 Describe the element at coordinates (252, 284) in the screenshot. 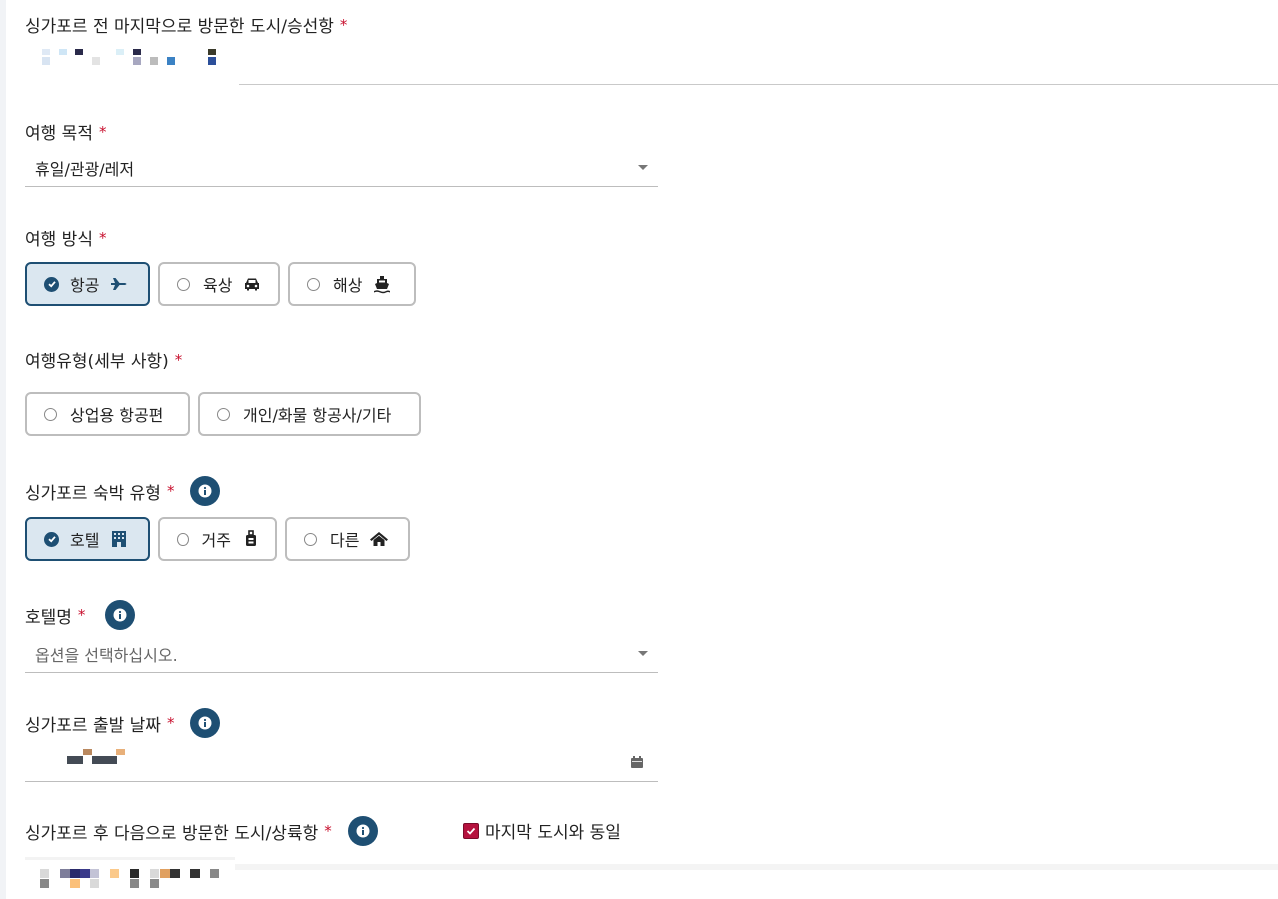

I see `car-icon` at that location.